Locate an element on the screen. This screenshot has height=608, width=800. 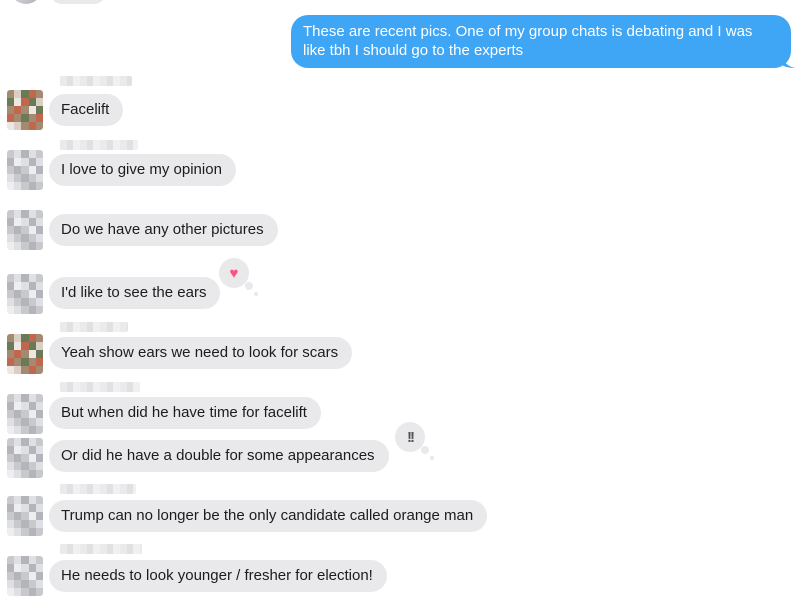
incoming-message-bubble: Facelift is located at coordinates (86, 110).